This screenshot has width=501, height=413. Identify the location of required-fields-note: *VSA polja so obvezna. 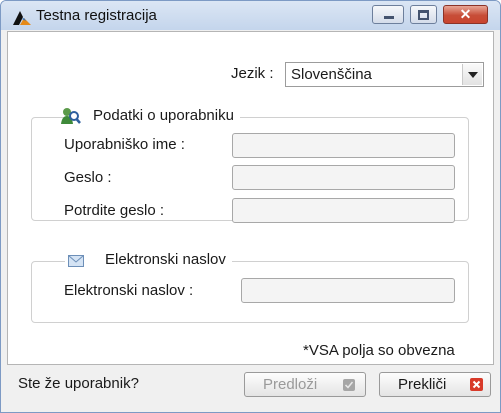
(379, 350).